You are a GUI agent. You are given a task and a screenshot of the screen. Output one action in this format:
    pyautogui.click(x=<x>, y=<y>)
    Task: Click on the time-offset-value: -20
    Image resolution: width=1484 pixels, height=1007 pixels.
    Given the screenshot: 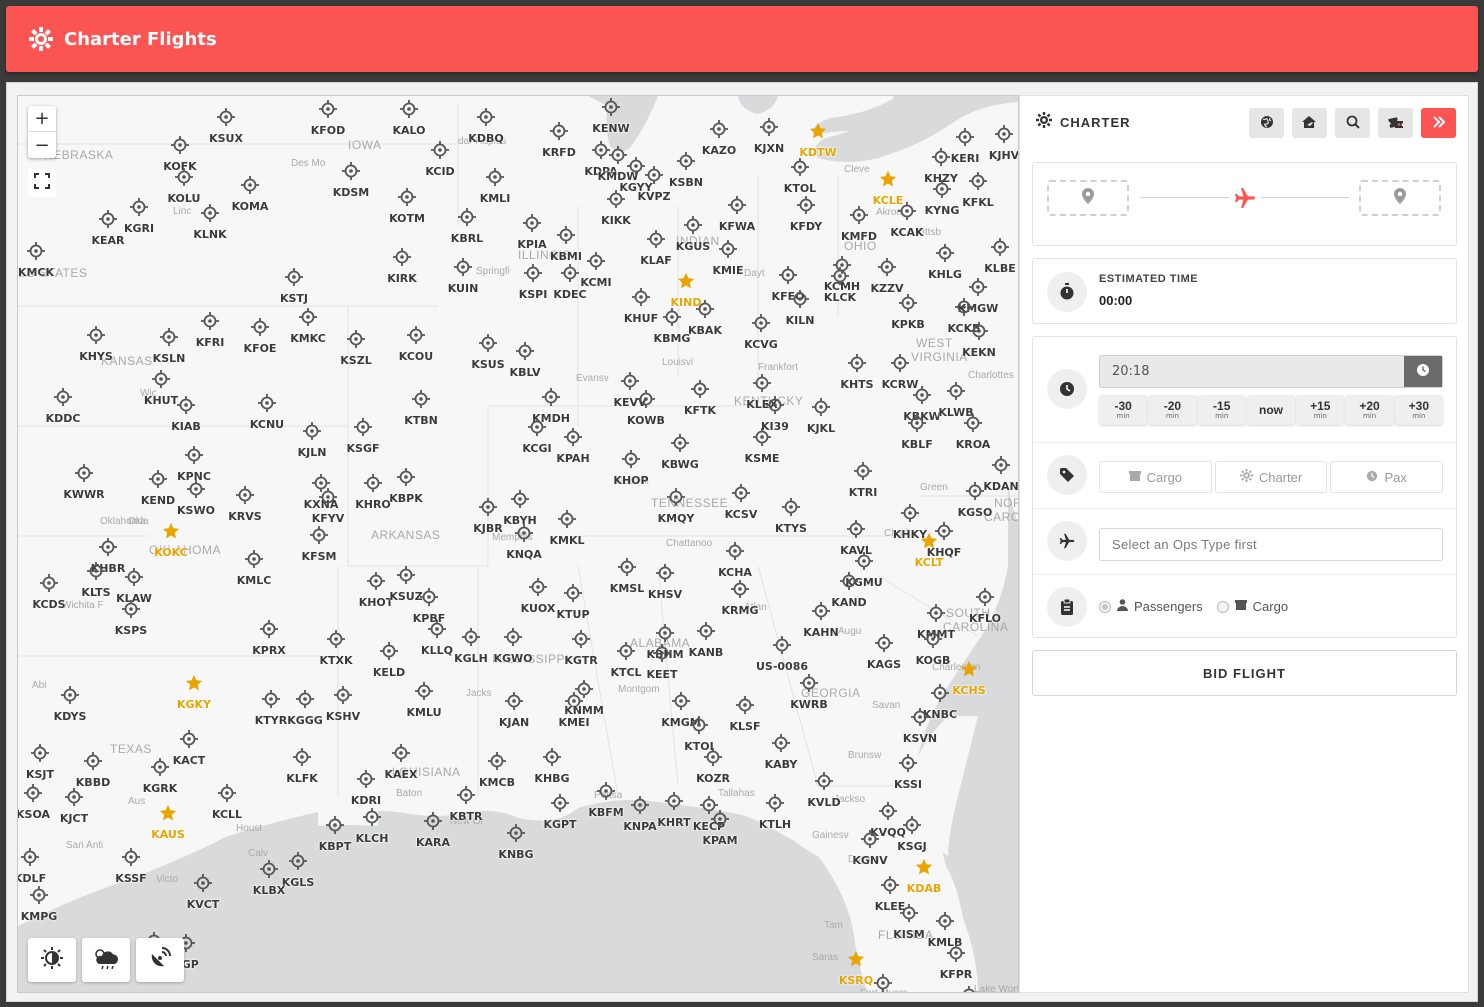 What is the action you would take?
    pyautogui.click(x=1172, y=406)
    